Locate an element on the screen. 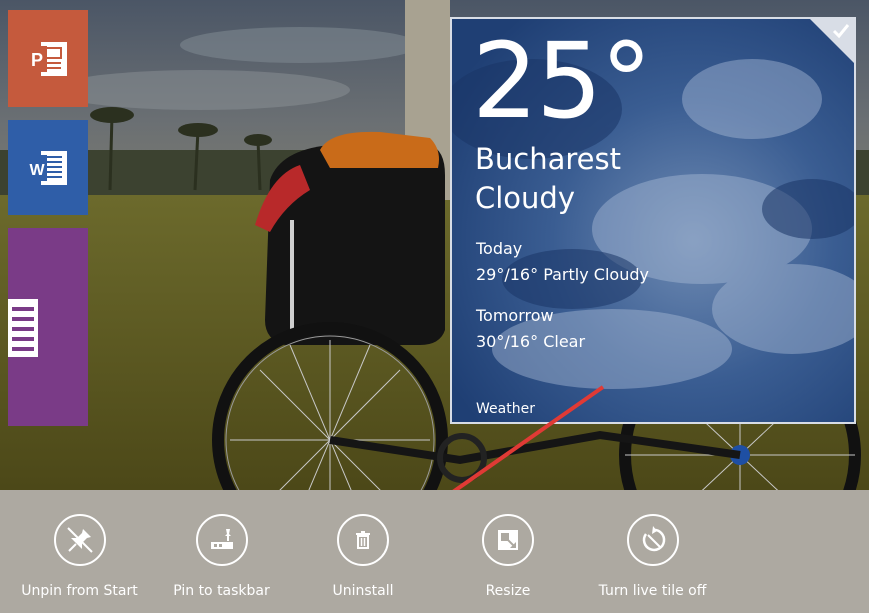 This screenshot has width=869, height=613. pin-to-taskbar-label: Pin to taskbar is located at coordinates (221, 591).